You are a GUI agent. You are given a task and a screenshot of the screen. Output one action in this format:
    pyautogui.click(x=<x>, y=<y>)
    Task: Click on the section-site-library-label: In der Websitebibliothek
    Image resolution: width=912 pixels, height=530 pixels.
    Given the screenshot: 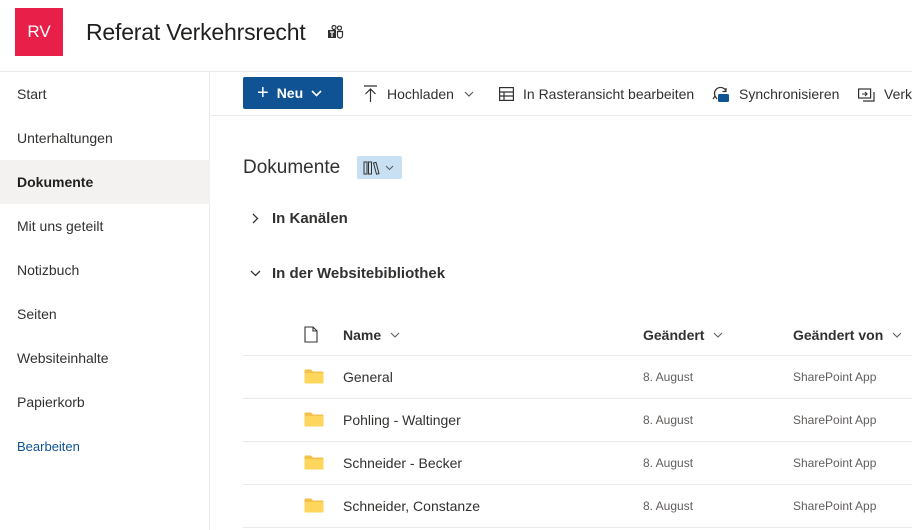 What is the action you would take?
    pyautogui.click(x=359, y=273)
    